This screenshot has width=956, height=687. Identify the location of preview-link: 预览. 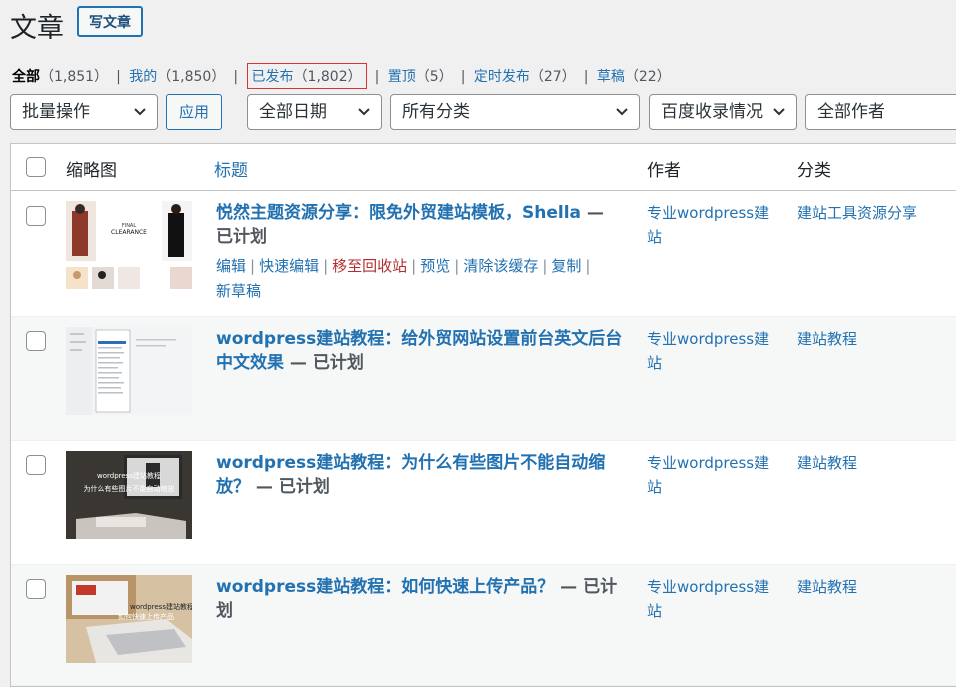
(435, 266).